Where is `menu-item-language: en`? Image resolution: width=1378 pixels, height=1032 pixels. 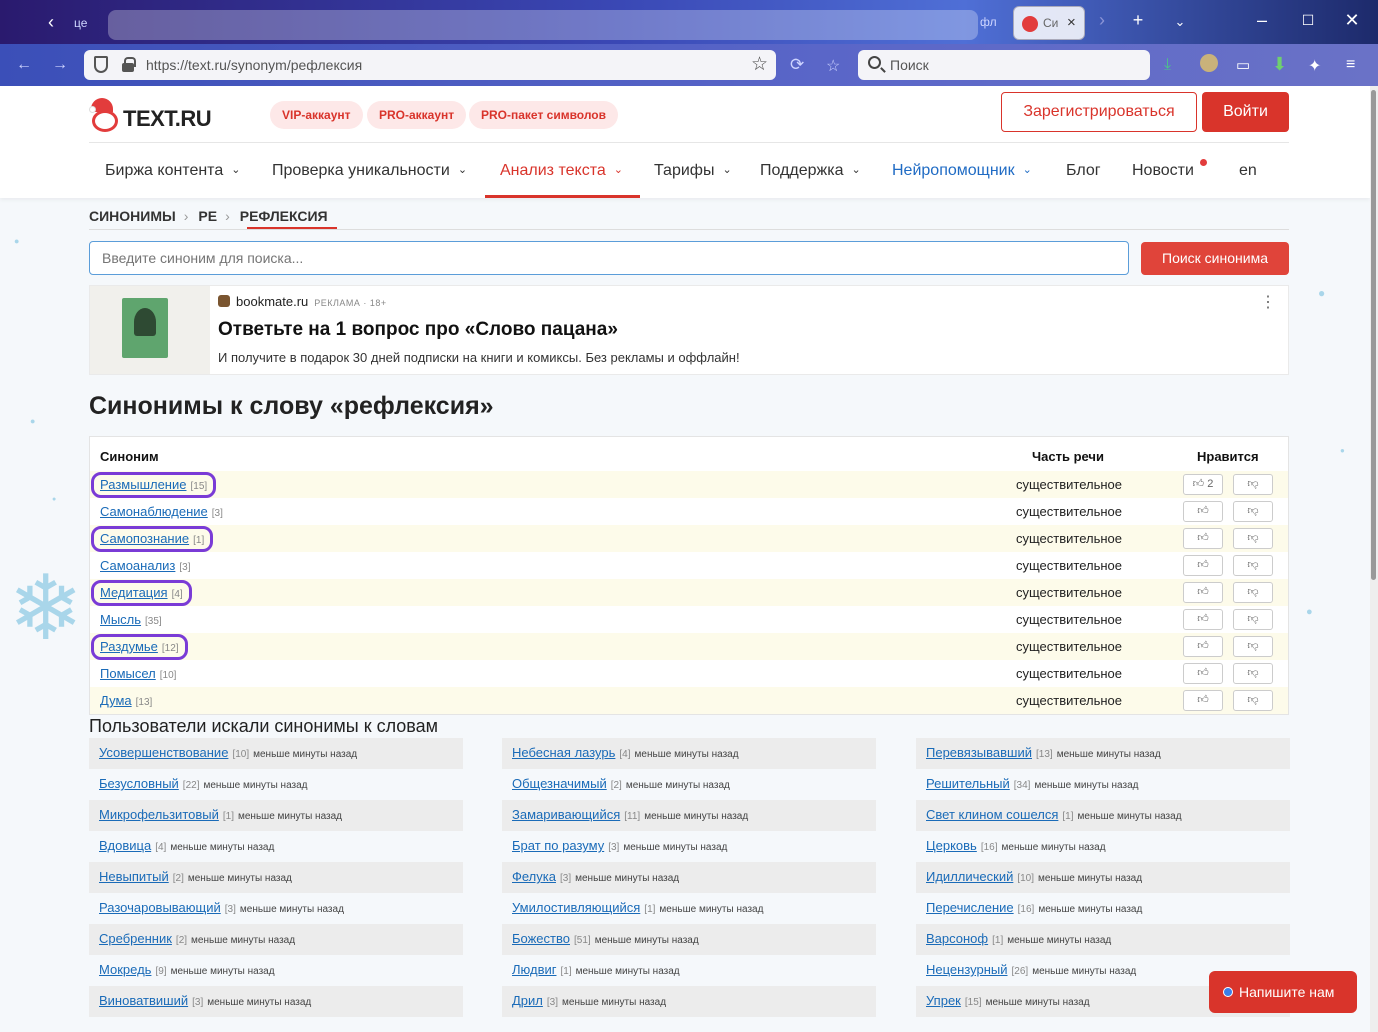
menu-item-language: en is located at coordinates (1248, 171).